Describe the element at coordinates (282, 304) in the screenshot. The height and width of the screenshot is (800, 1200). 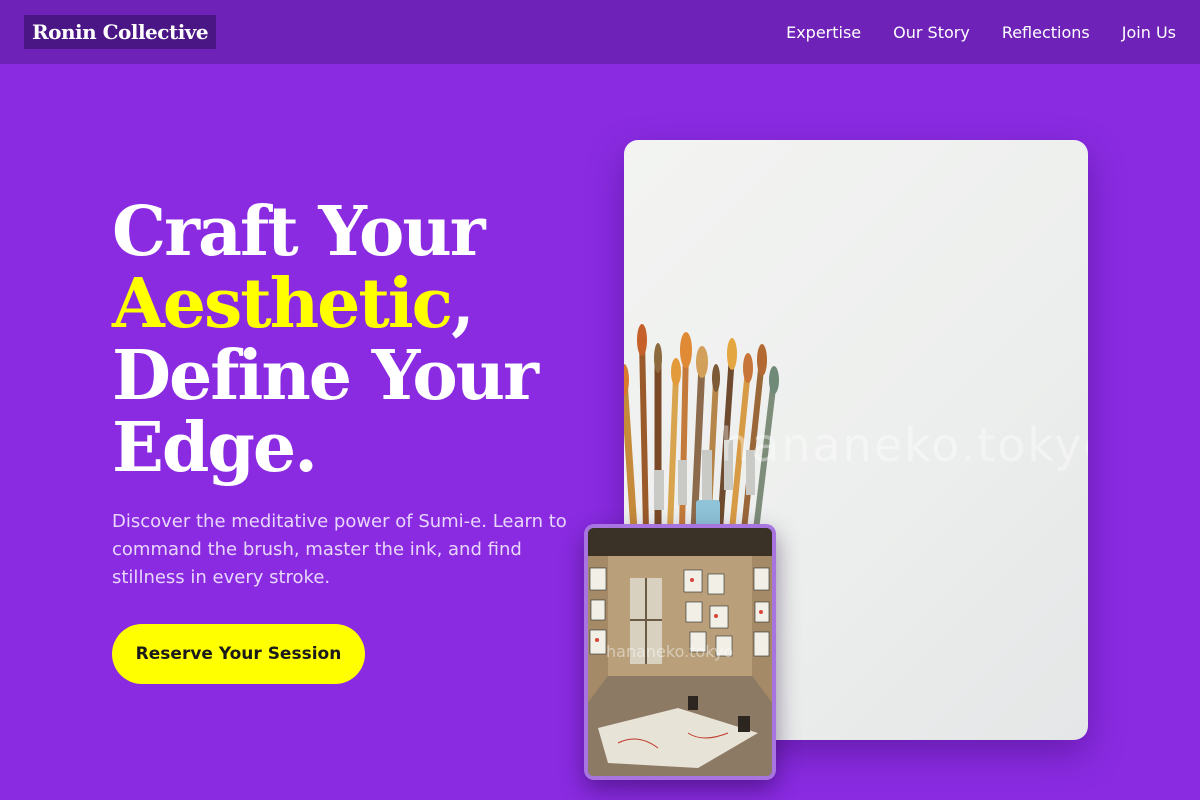
I see `hero-title-accent: Aesthetic` at that location.